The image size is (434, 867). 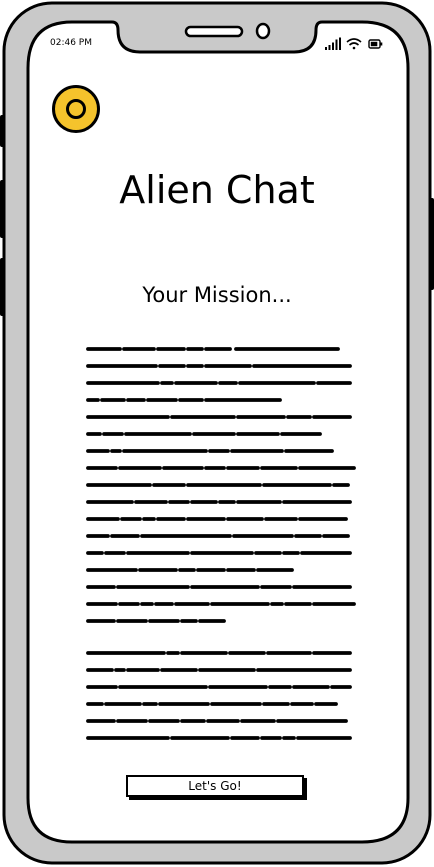 I want to click on wifi-icon, so click(x=354, y=44).